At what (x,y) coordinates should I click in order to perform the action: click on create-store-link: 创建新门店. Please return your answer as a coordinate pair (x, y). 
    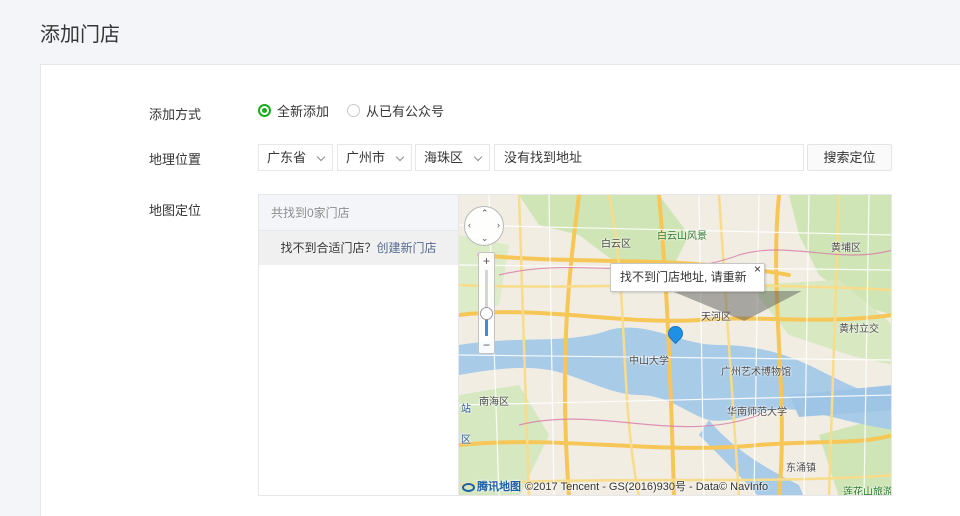
    Looking at the image, I should click on (407, 248).